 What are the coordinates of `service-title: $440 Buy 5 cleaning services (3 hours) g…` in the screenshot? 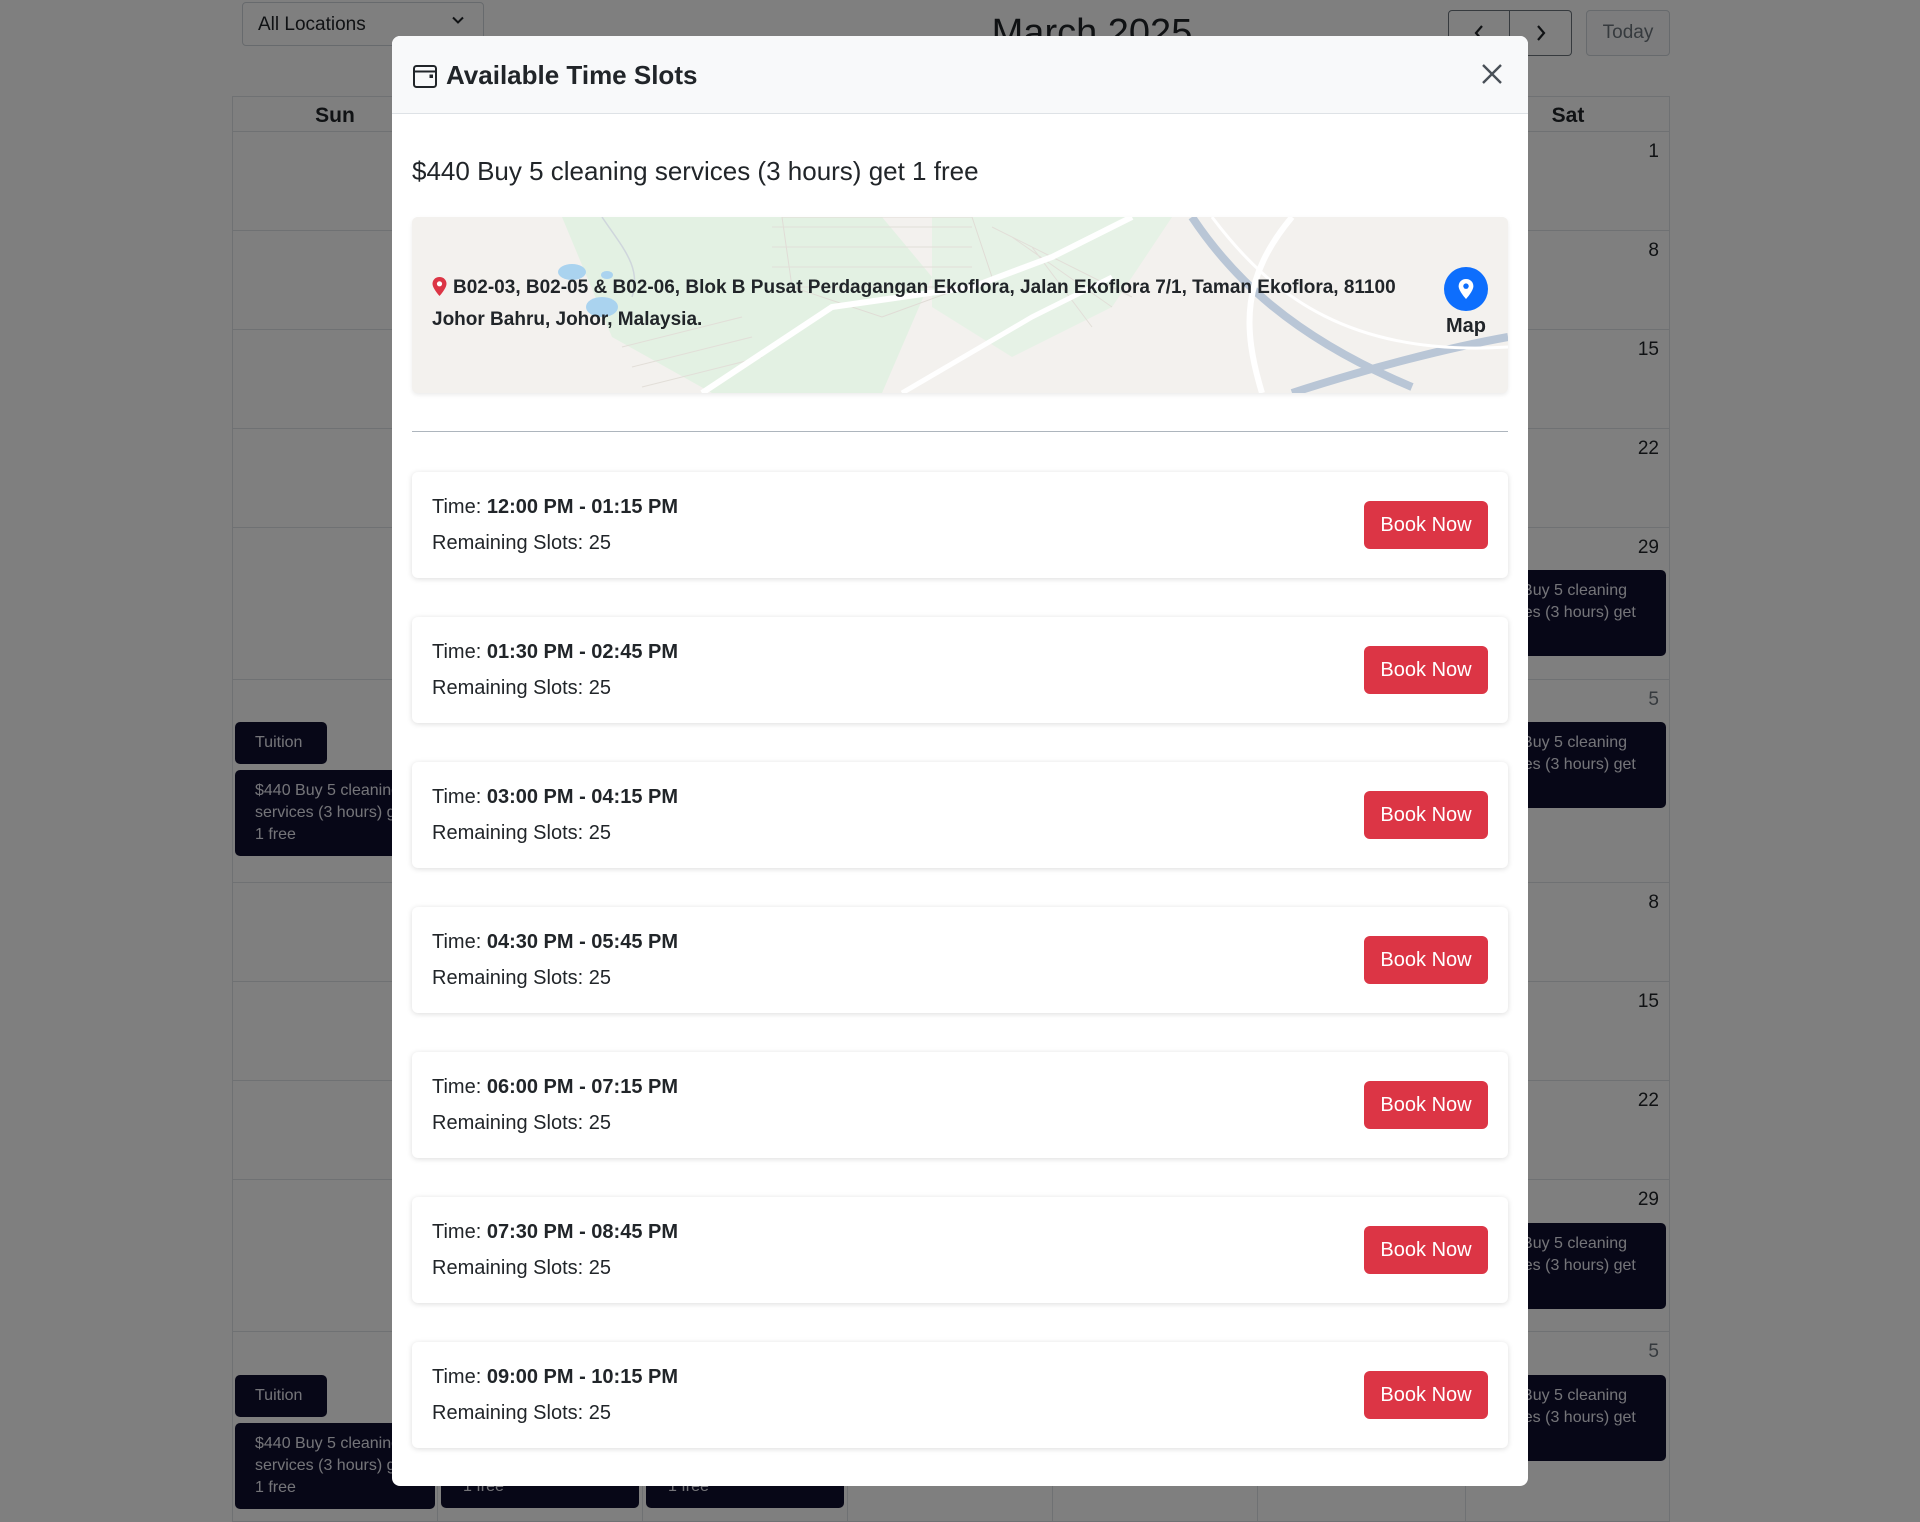 It's located at (695, 171).